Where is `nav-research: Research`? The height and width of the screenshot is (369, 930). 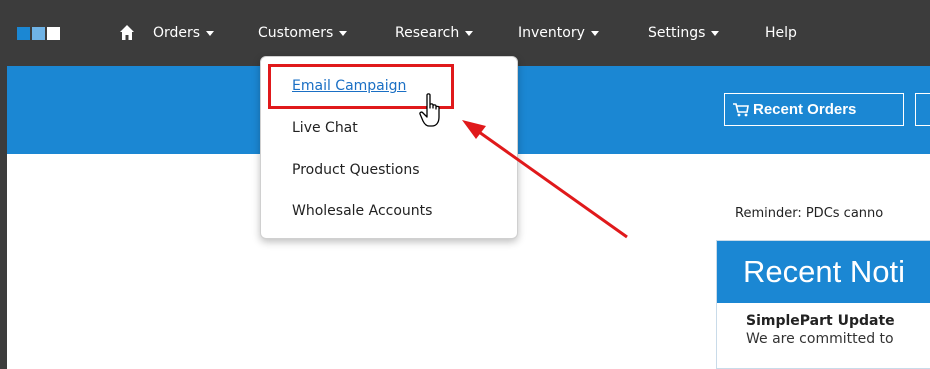 nav-research: Research is located at coordinates (434, 33).